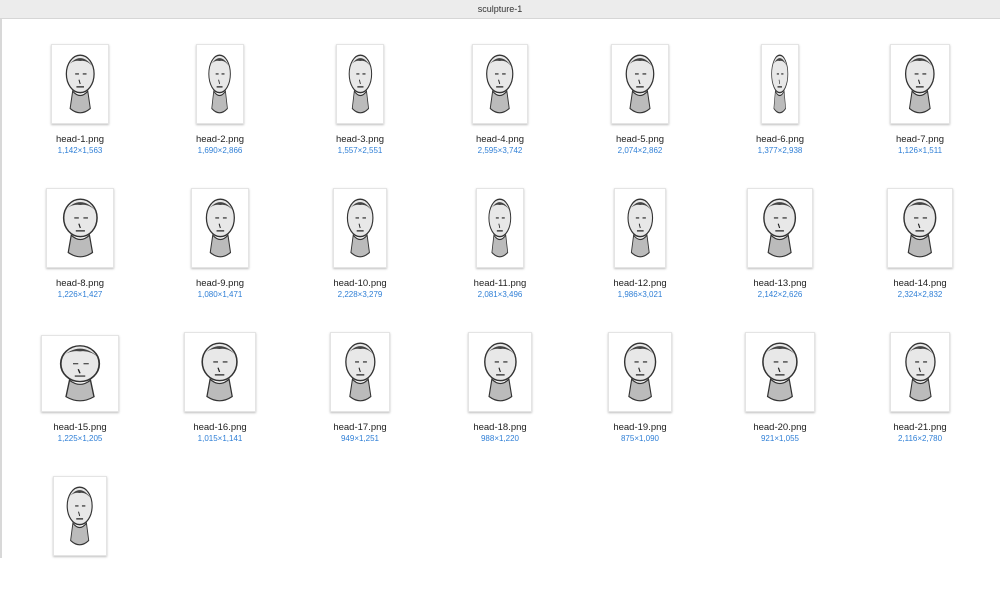 The height and width of the screenshot is (610, 1000). I want to click on file-item: head-7.png 1,126×1,511, so click(920, 108).